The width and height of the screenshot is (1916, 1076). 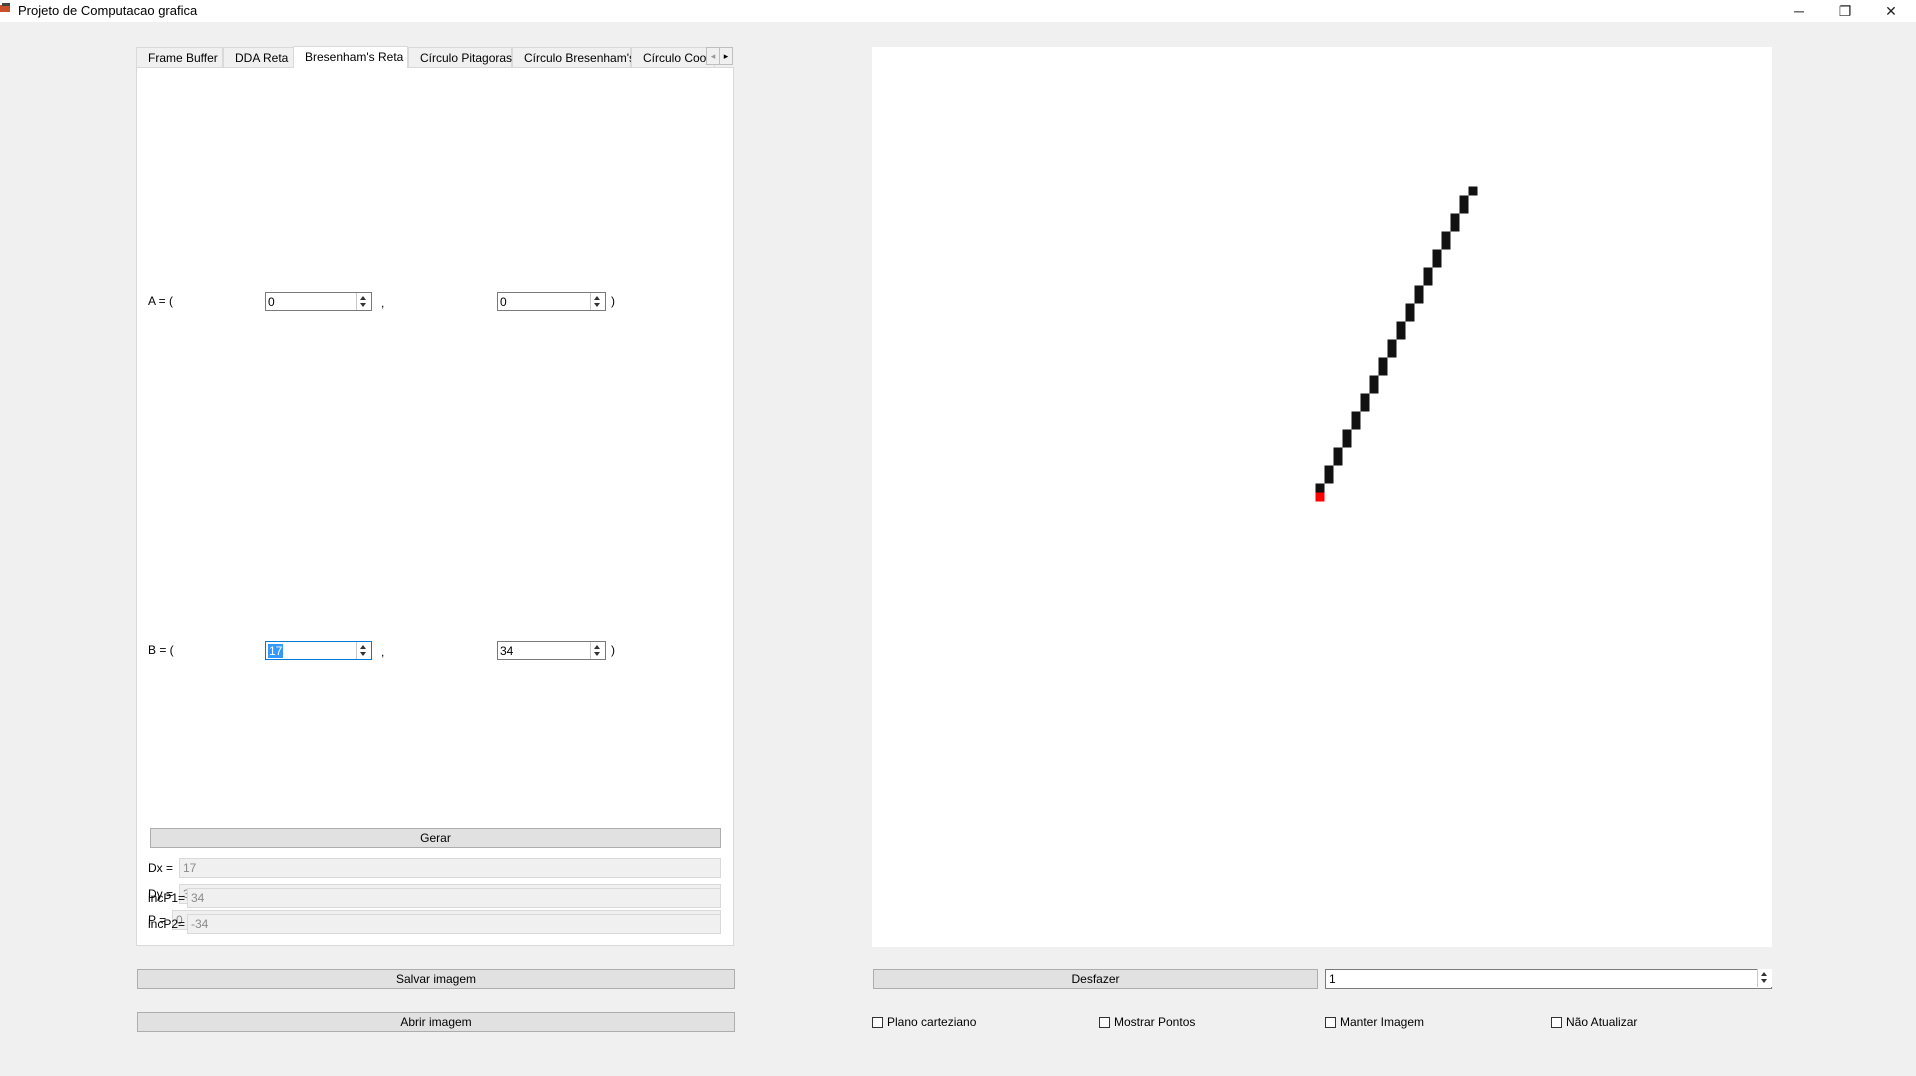 What do you see at coordinates (318, 650) in the screenshot?
I see `point-b-x-spinbox: 17` at bounding box center [318, 650].